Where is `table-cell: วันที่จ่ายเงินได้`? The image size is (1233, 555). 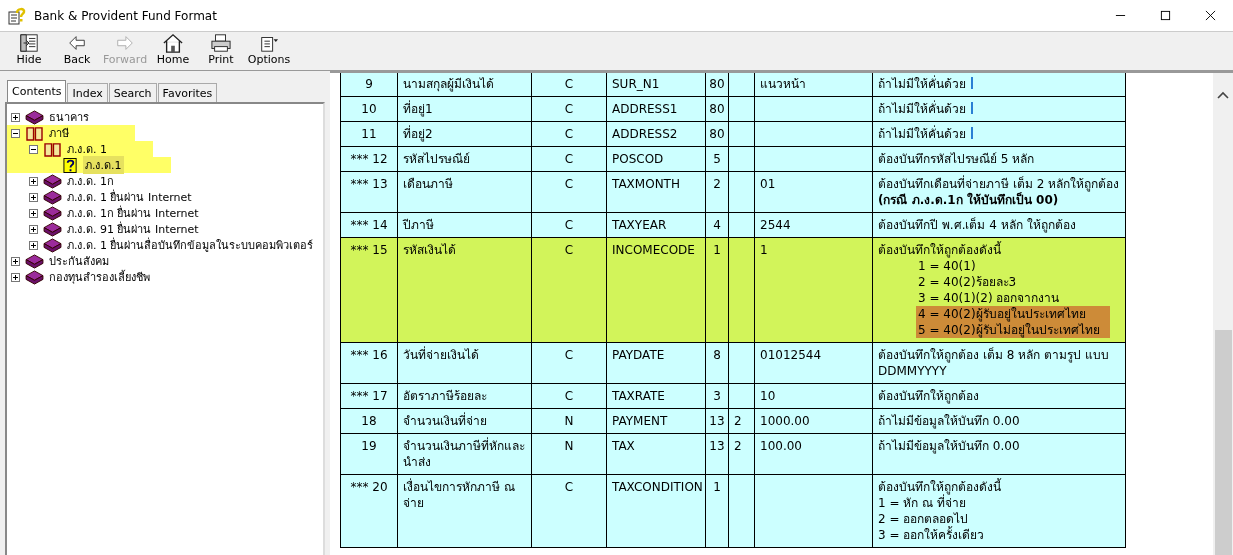
table-cell: วันที่จ่ายเงินได้ is located at coordinates (464, 363).